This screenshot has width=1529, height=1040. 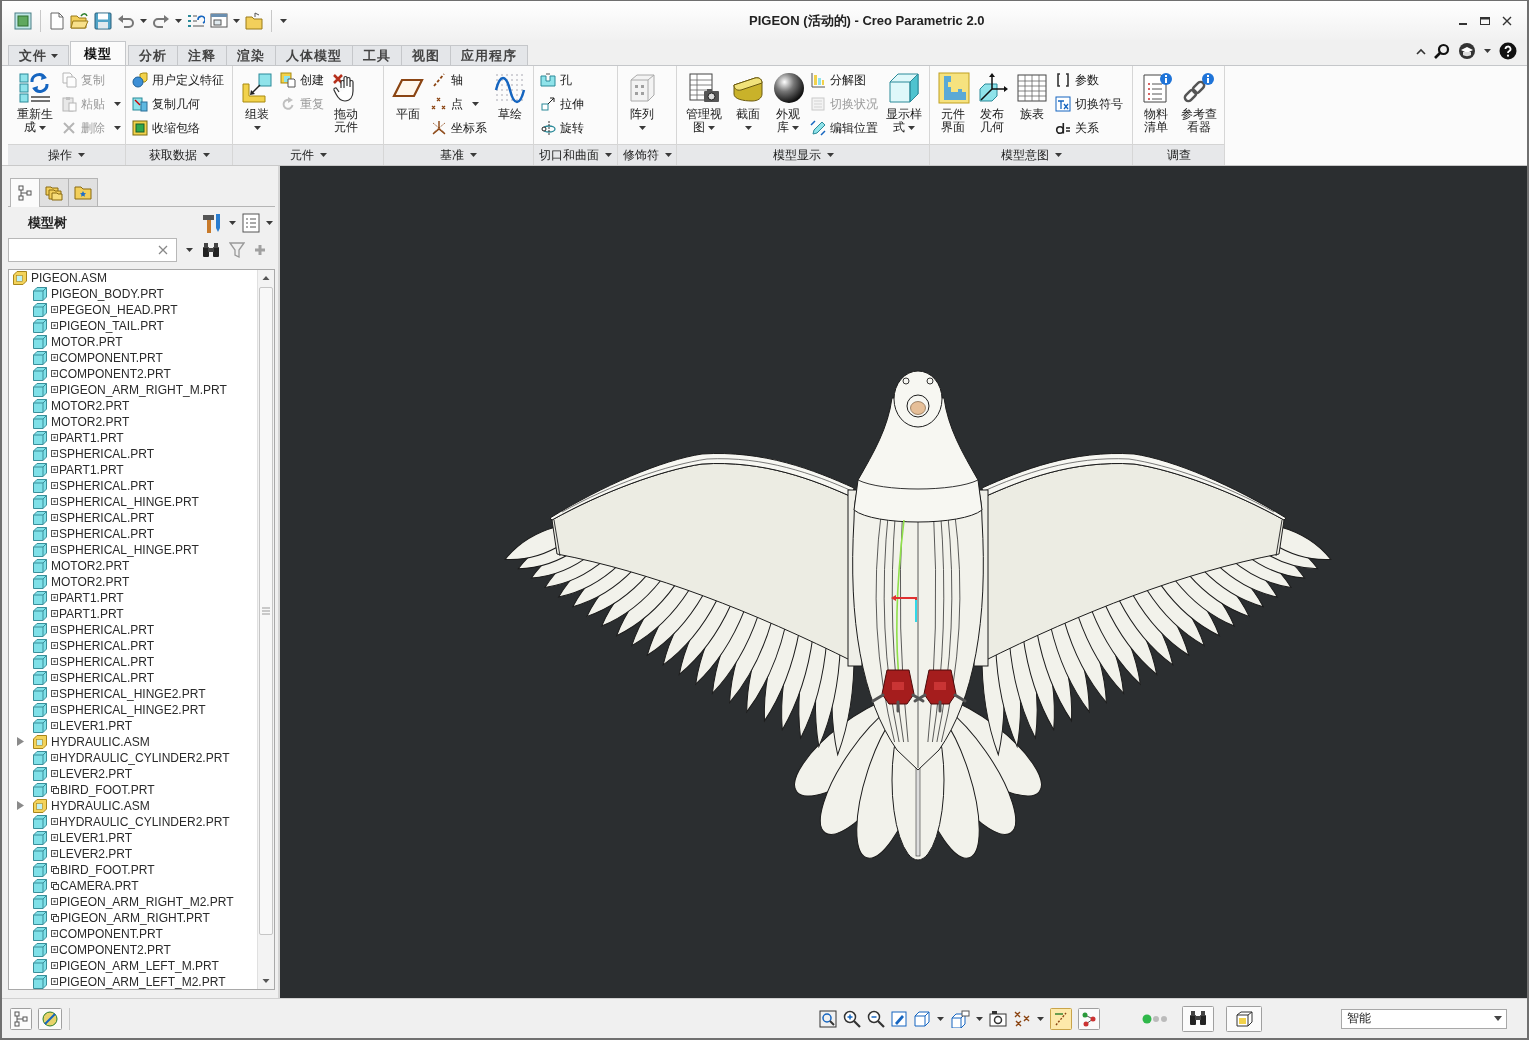 I want to click on ribbon-tab: 文件, so click(x=38, y=55).